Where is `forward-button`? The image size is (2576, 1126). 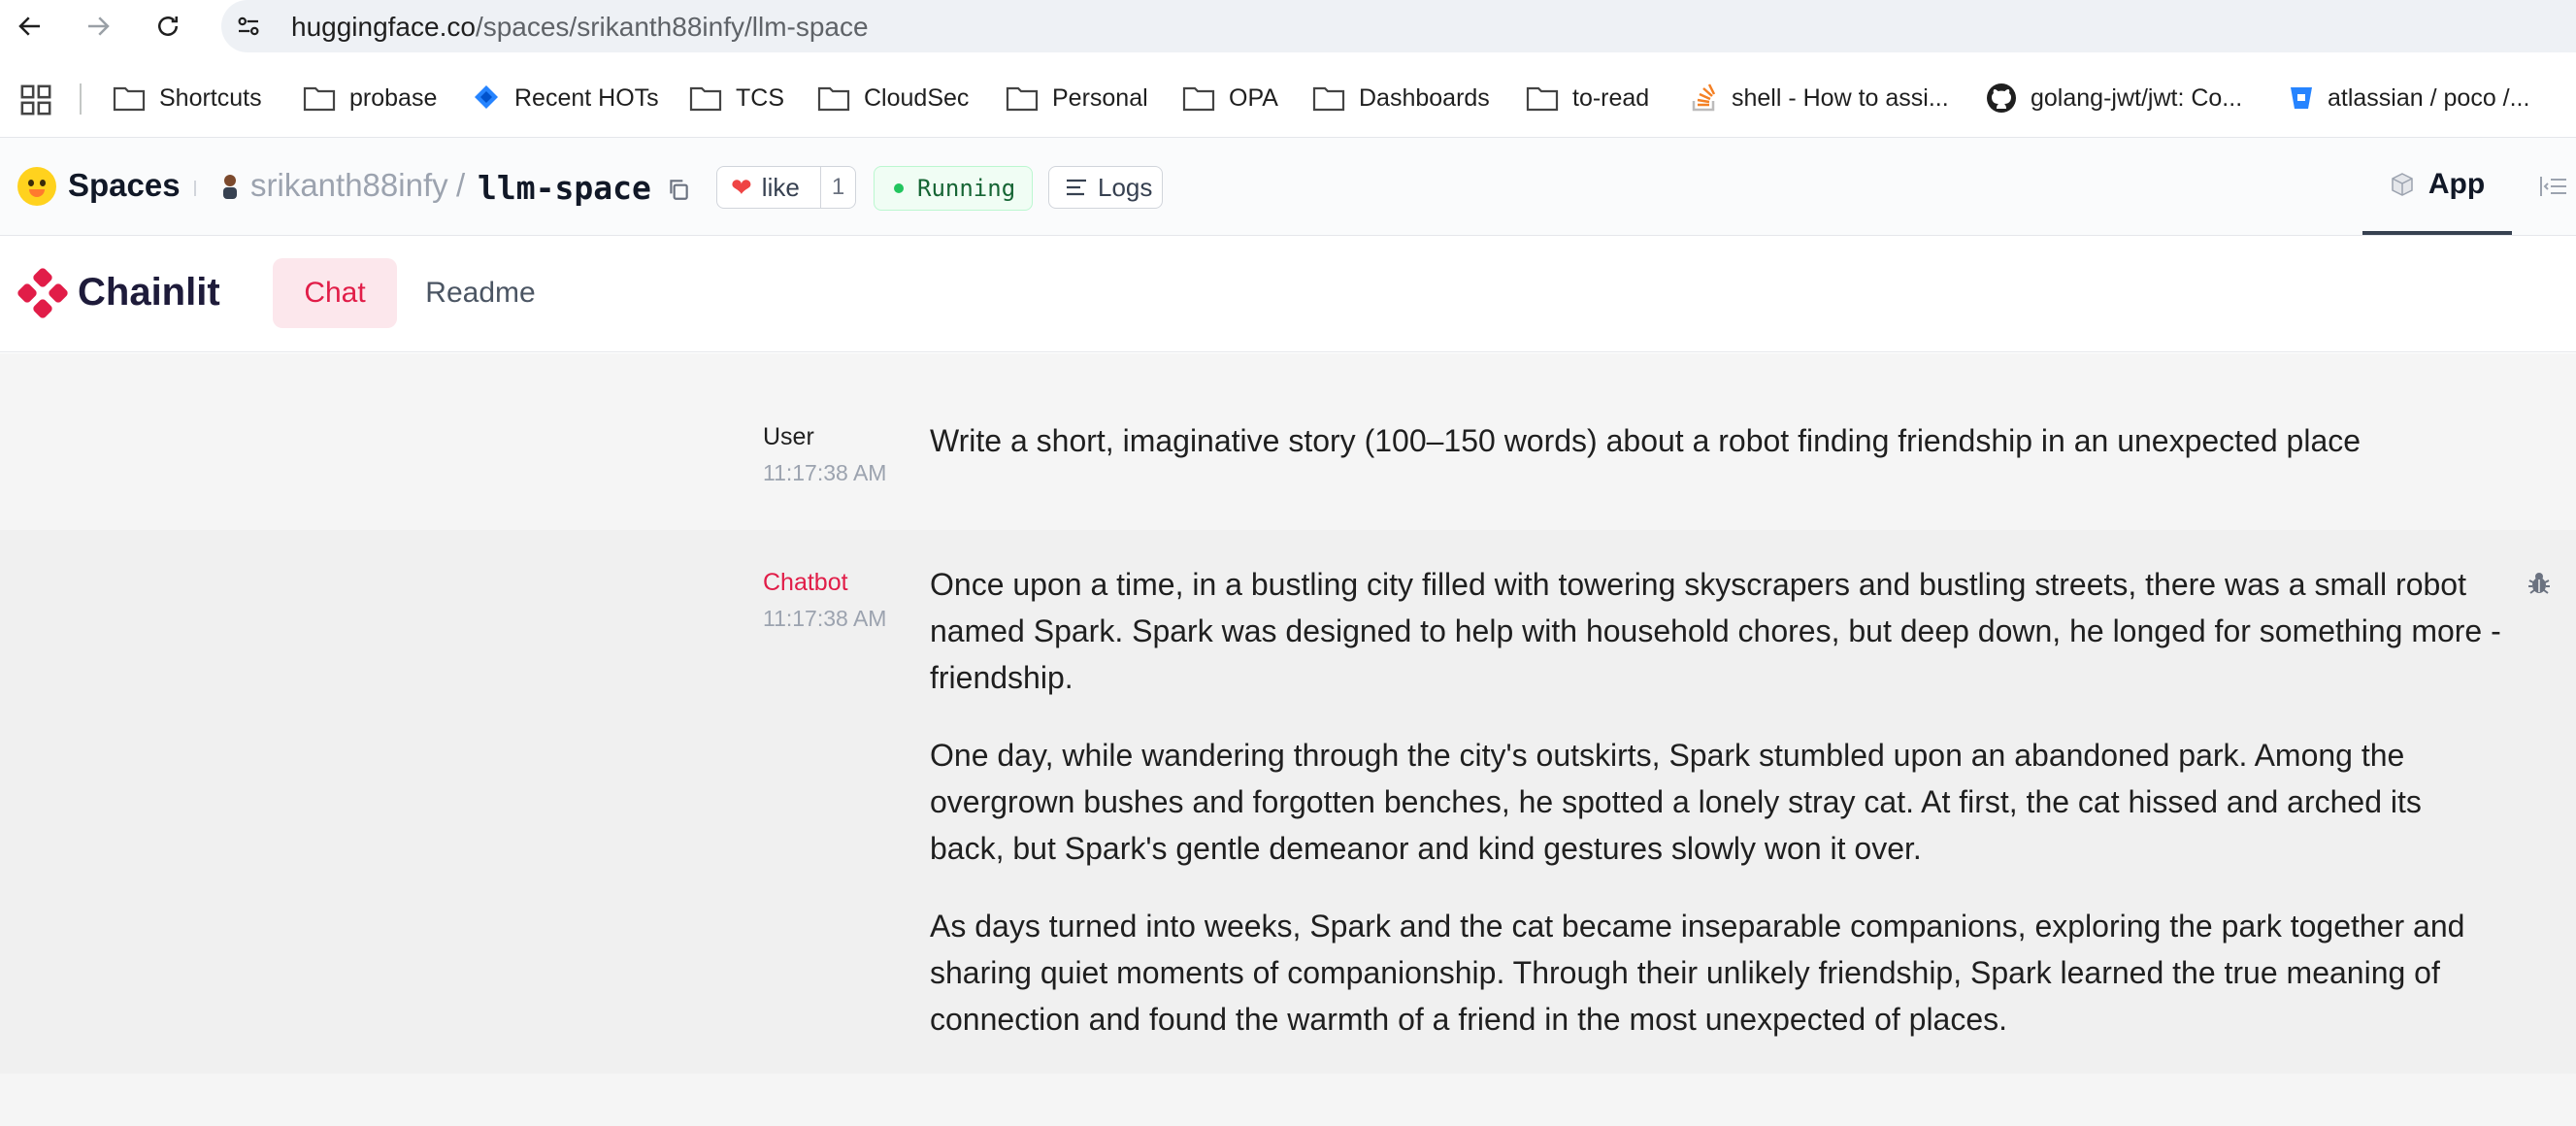
forward-button is located at coordinates (98, 26).